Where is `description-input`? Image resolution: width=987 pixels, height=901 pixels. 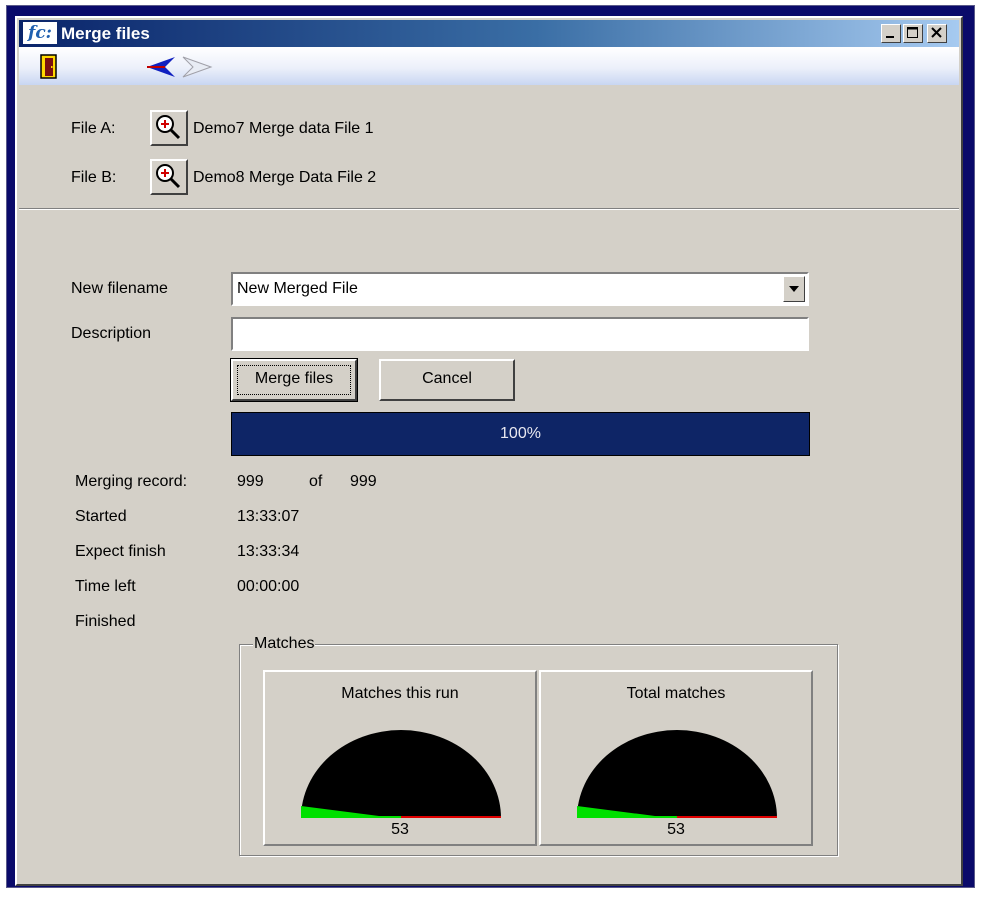
description-input is located at coordinates (520, 334).